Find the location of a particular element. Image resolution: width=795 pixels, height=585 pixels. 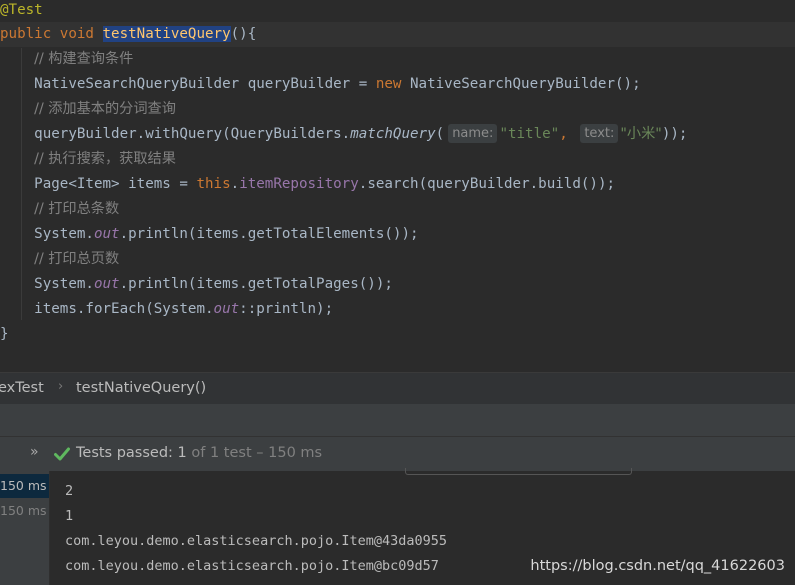

param-hint-text: text: is located at coordinates (599, 133).